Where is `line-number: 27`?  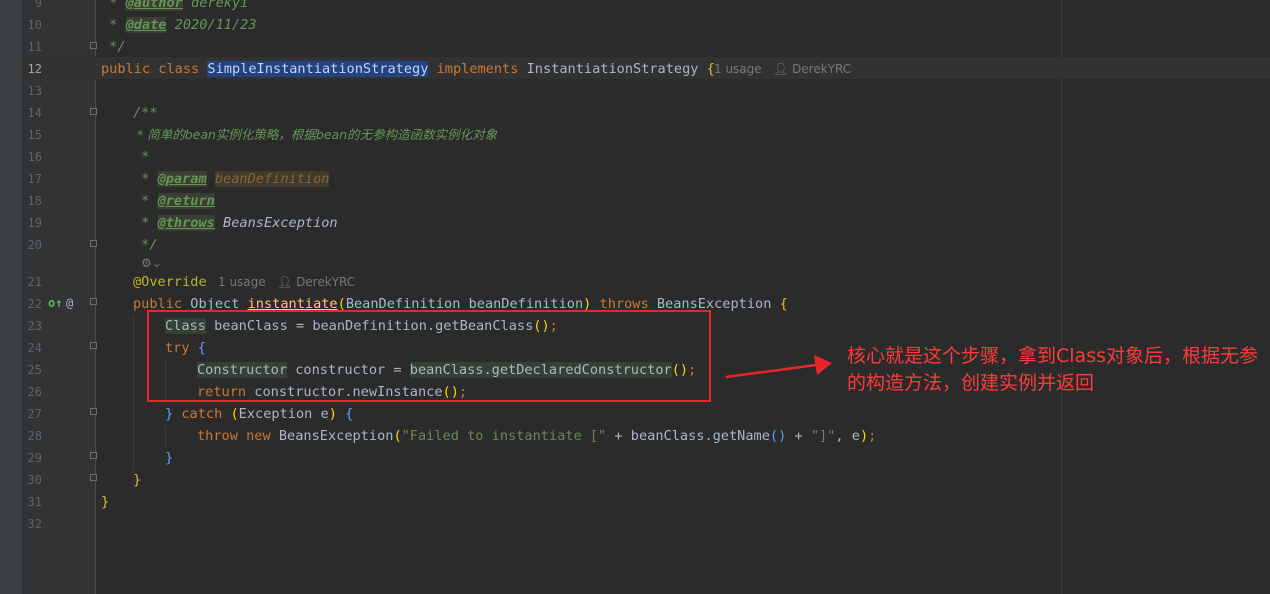
line-number: 27 is located at coordinates (32, 414).